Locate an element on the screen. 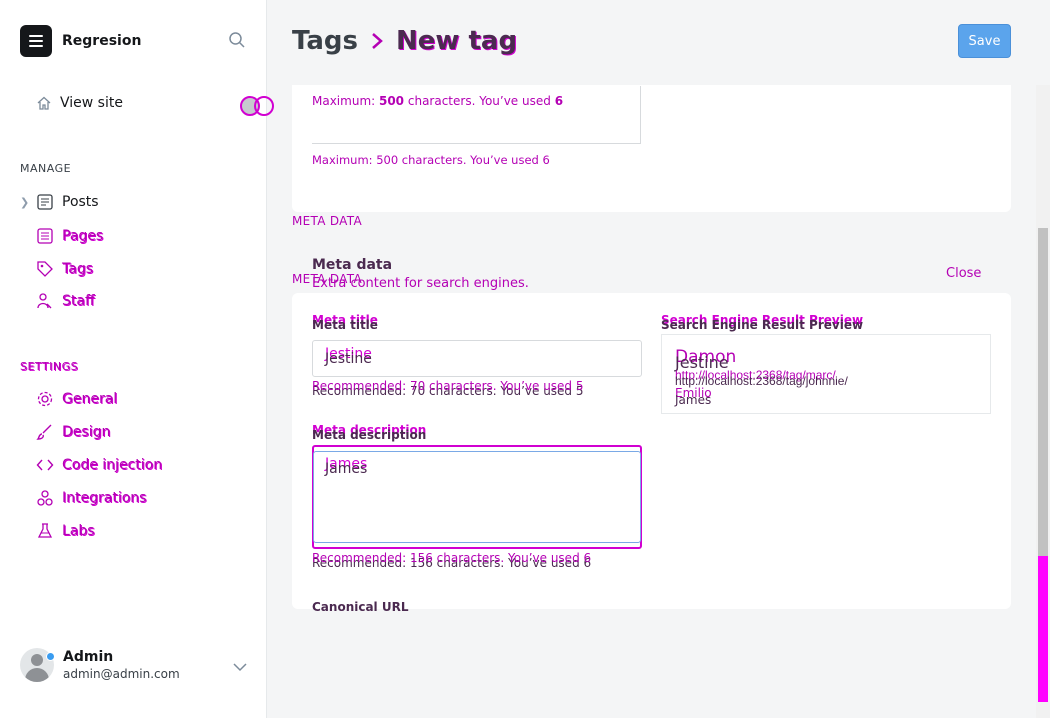 This screenshot has height=718, width=1050. sidebar-item-pages: Pages is located at coordinates (61, 236).